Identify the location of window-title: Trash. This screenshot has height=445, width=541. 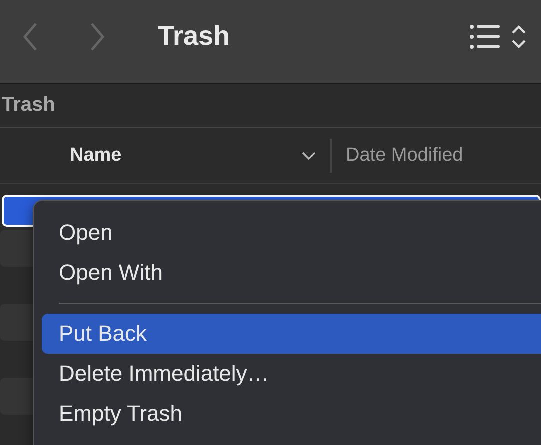
(195, 36).